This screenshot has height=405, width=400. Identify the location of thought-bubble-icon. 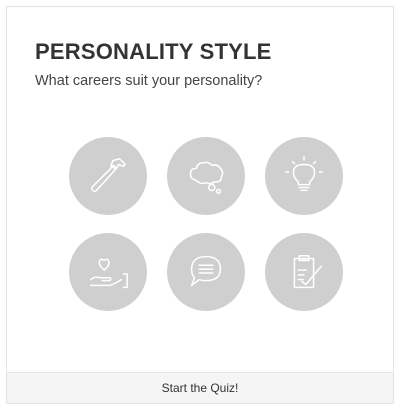
(206, 178).